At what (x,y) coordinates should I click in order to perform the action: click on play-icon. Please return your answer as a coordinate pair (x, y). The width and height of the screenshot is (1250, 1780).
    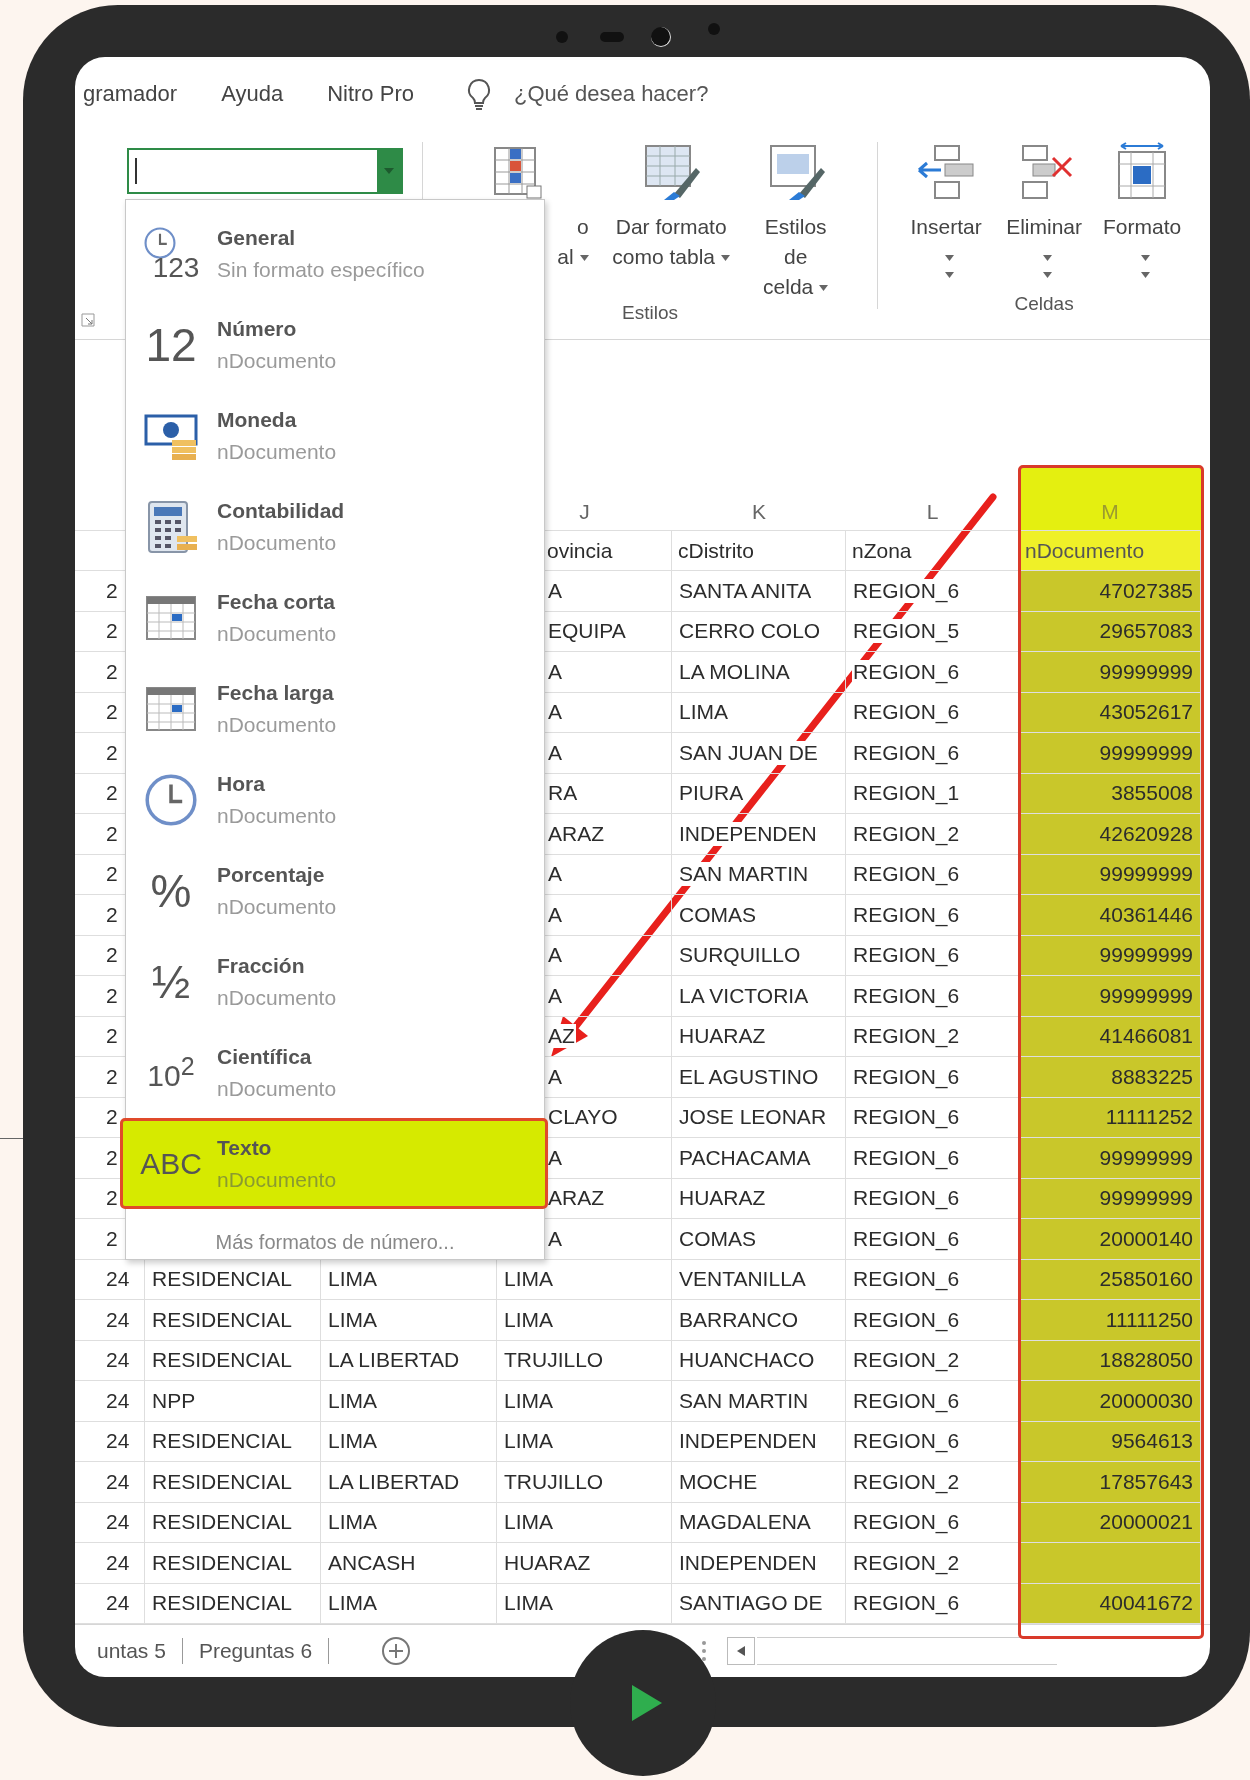
    Looking at the image, I should click on (647, 1703).